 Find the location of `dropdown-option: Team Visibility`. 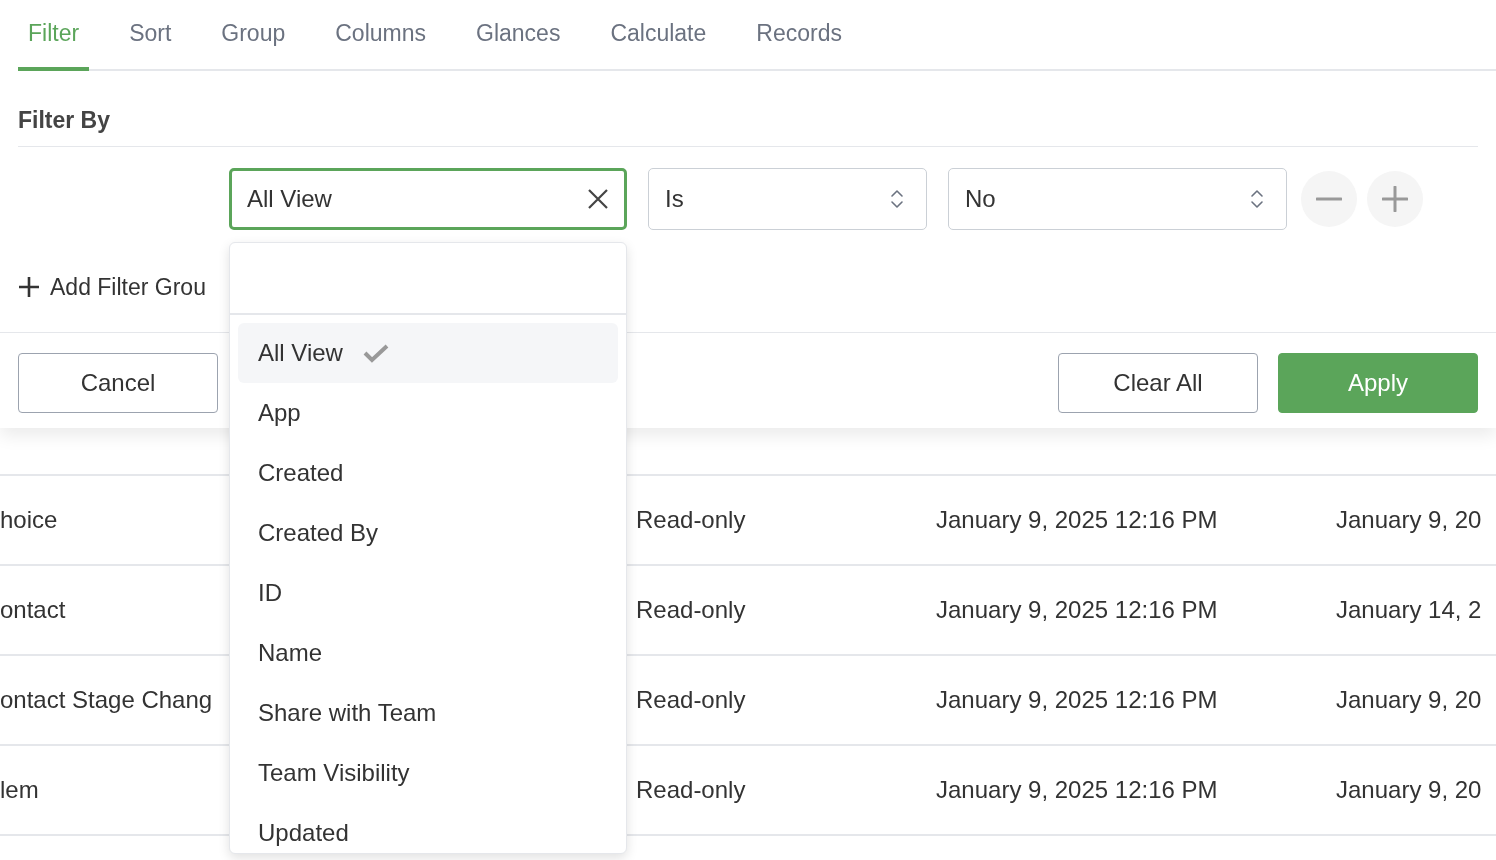

dropdown-option: Team Visibility is located at coordinates (428, 773).